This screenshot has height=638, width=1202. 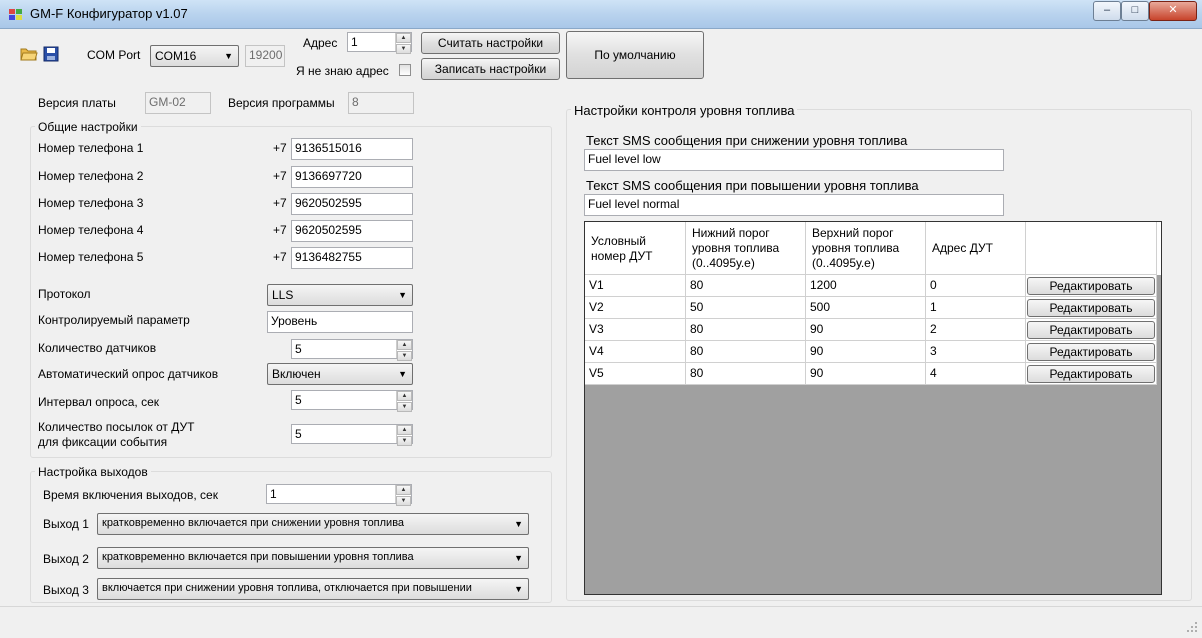 What do you see at coordinates (340, 374) in the screenshot?
I see `auto-poll-select: Включен ▼` at bounding box center [340, 374].